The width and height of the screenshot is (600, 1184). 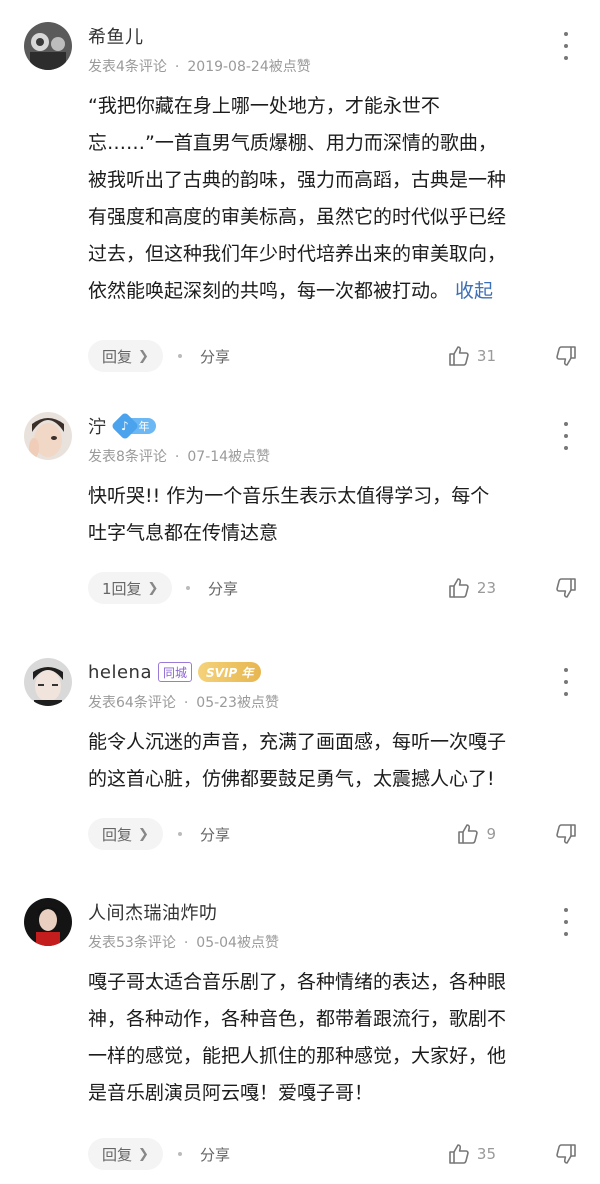 I want to click on username: 希鱼儿, so click(x=116, y=36).